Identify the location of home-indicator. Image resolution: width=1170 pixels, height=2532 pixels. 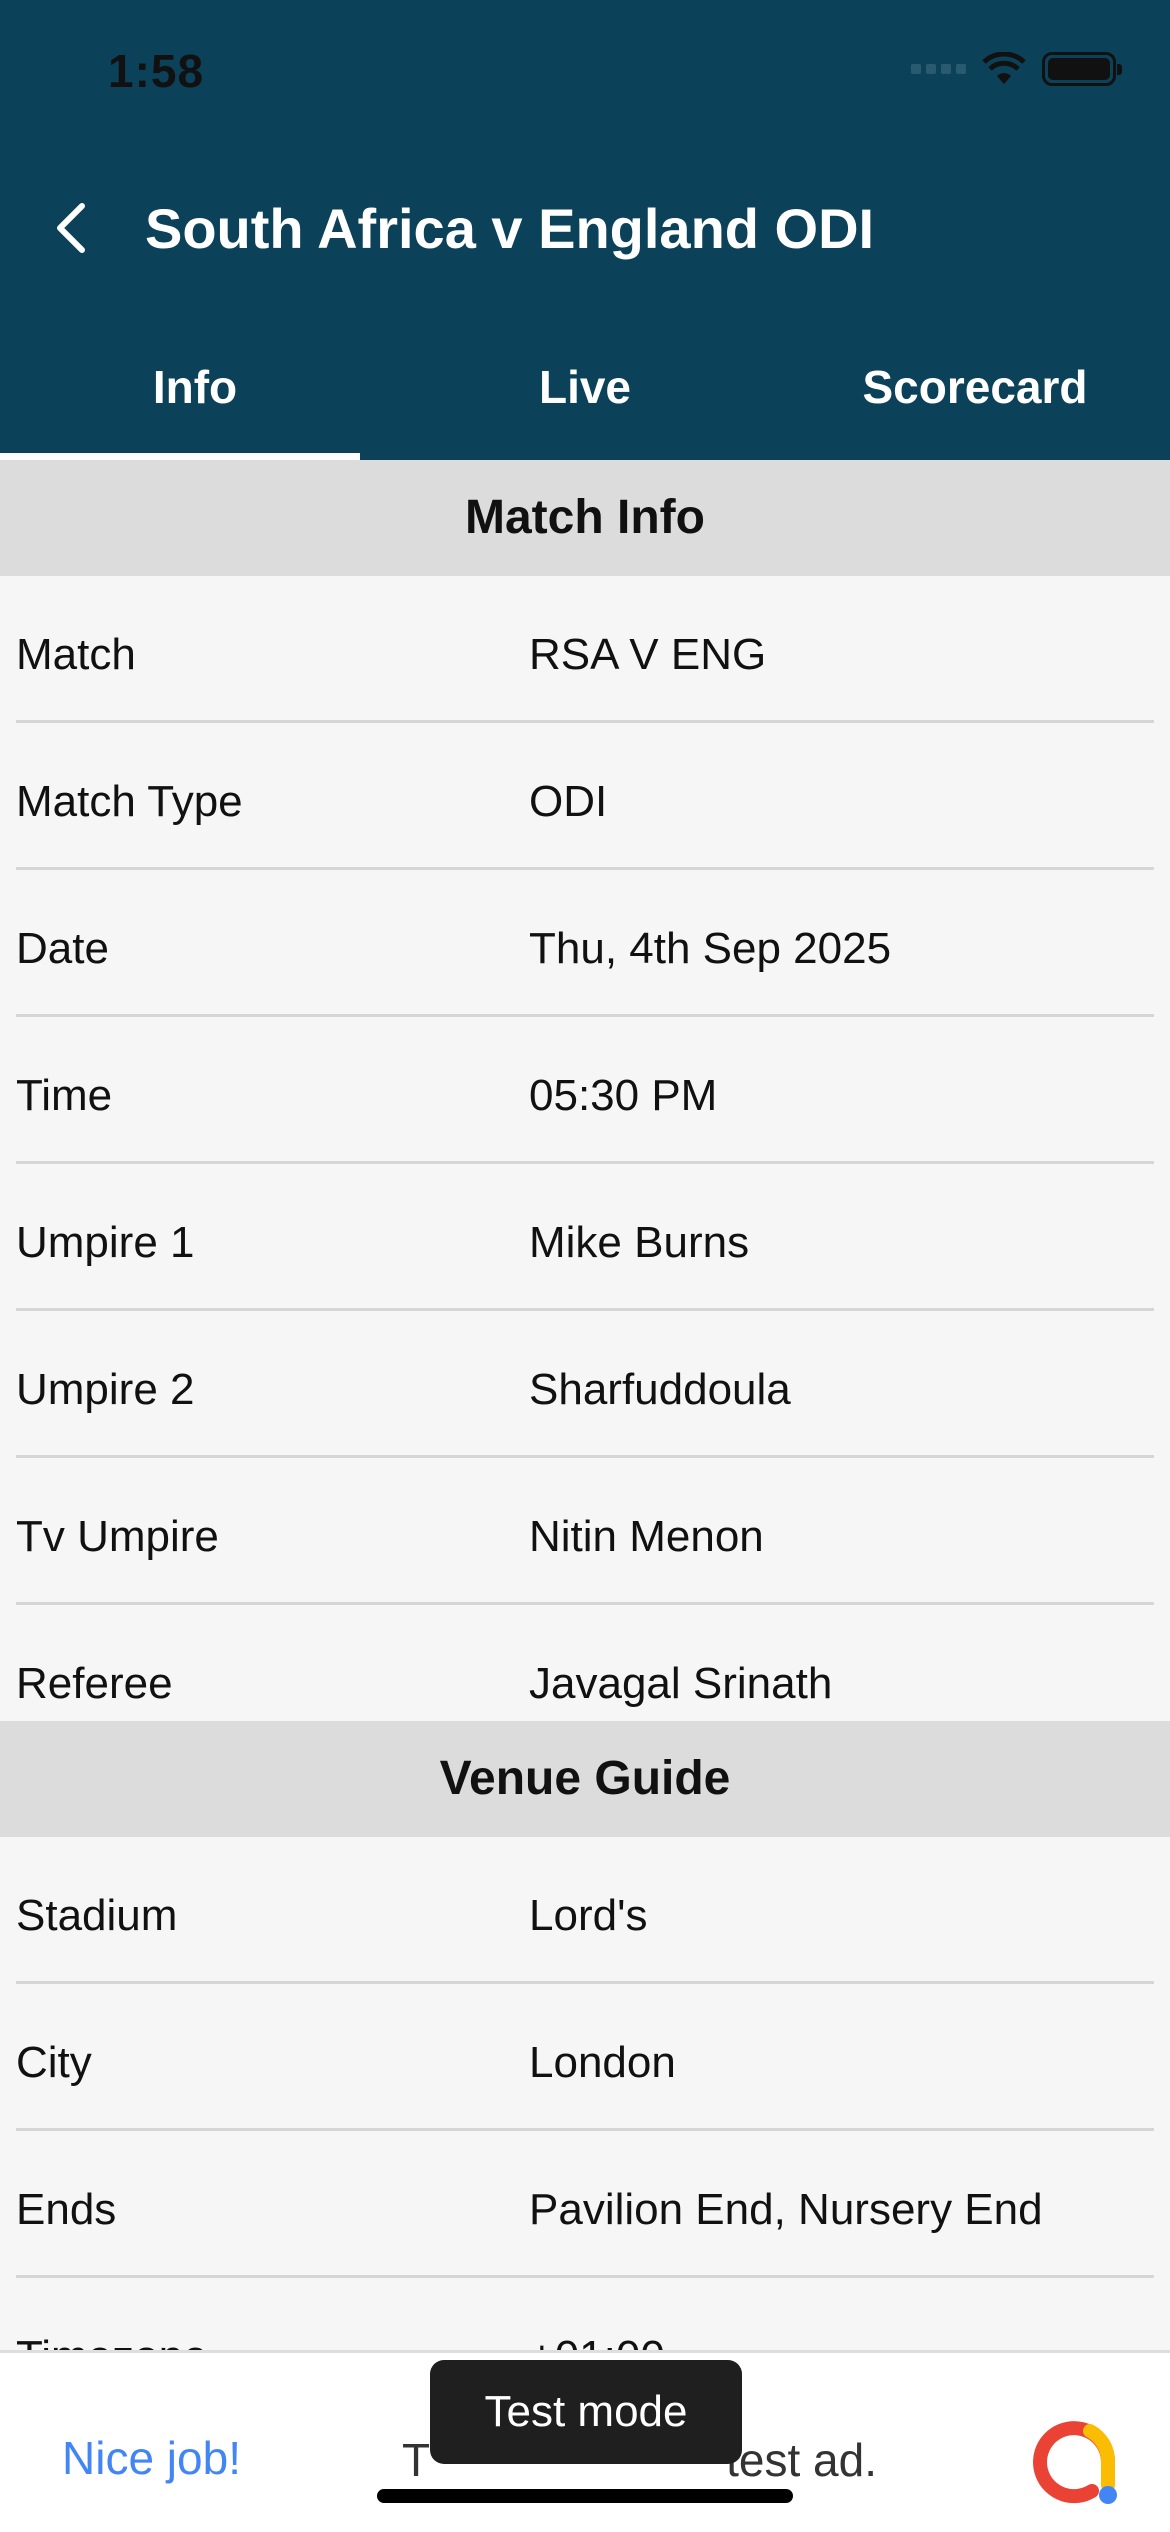
(585, 2496).